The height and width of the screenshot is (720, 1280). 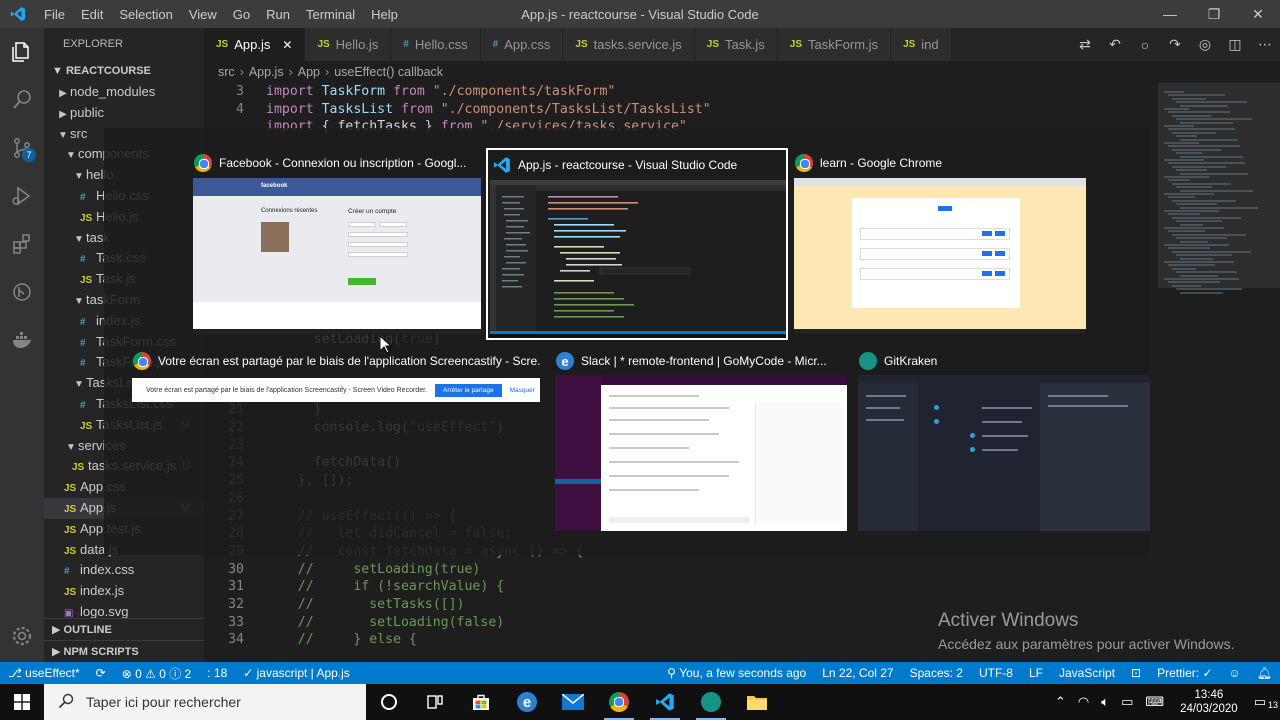 I want to click on switcher-window-gitkraken: GitKraken, so click(x=1004, y=439).